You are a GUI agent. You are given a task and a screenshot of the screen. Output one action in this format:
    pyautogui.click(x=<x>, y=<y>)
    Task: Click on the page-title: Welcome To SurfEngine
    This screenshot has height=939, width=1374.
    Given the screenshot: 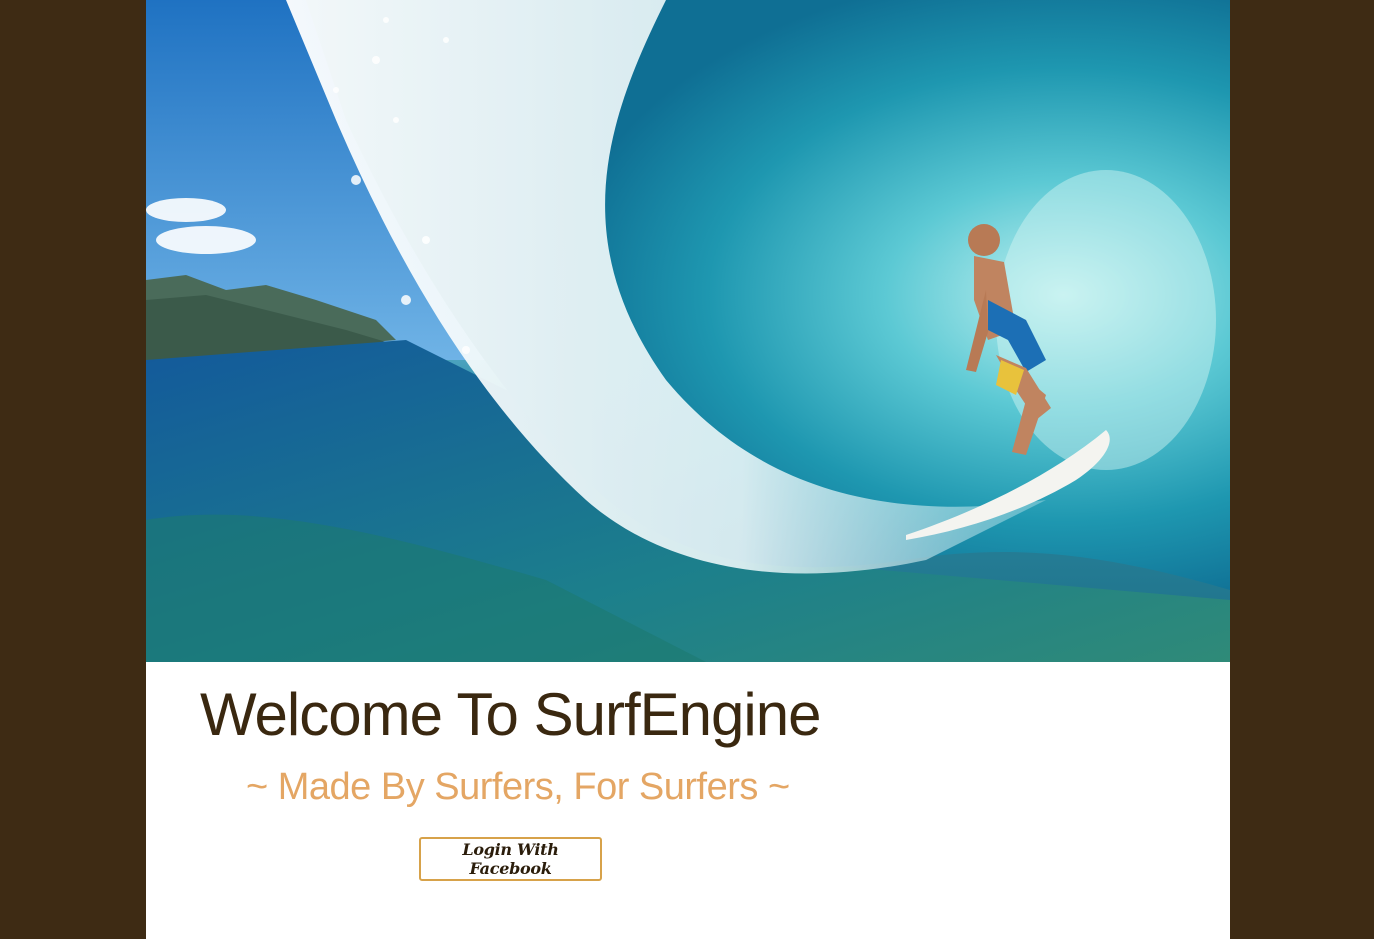 What is the action you would take?
    pyautogui.click(x=510, y=714)
    